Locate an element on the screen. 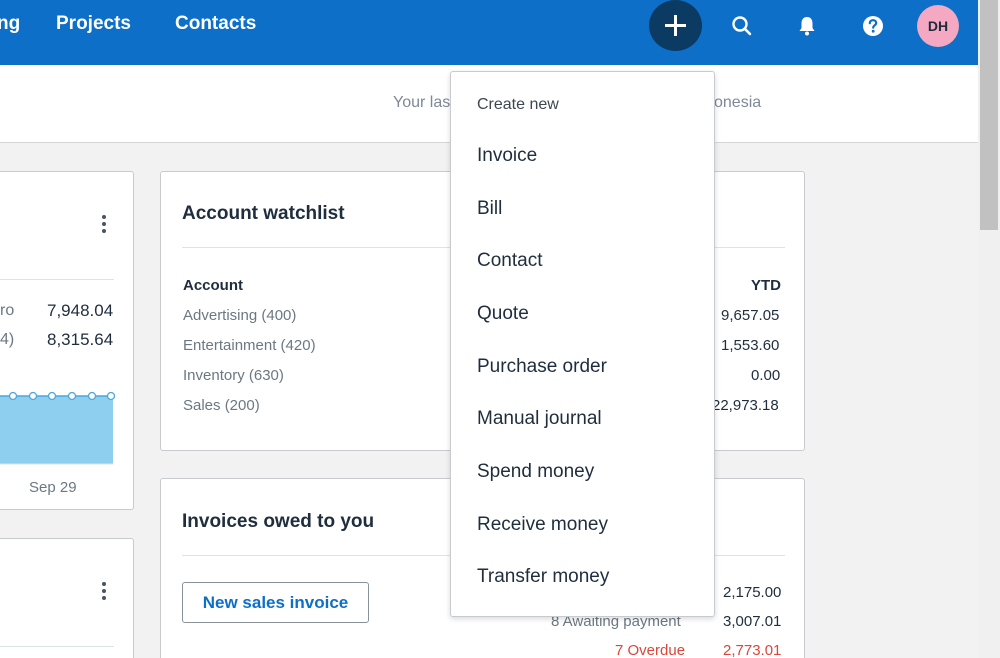 The width and height of the screenshot is (1000, 658). watchlist-account-name: Entertainment (420) is located at coordinates (249, 345).